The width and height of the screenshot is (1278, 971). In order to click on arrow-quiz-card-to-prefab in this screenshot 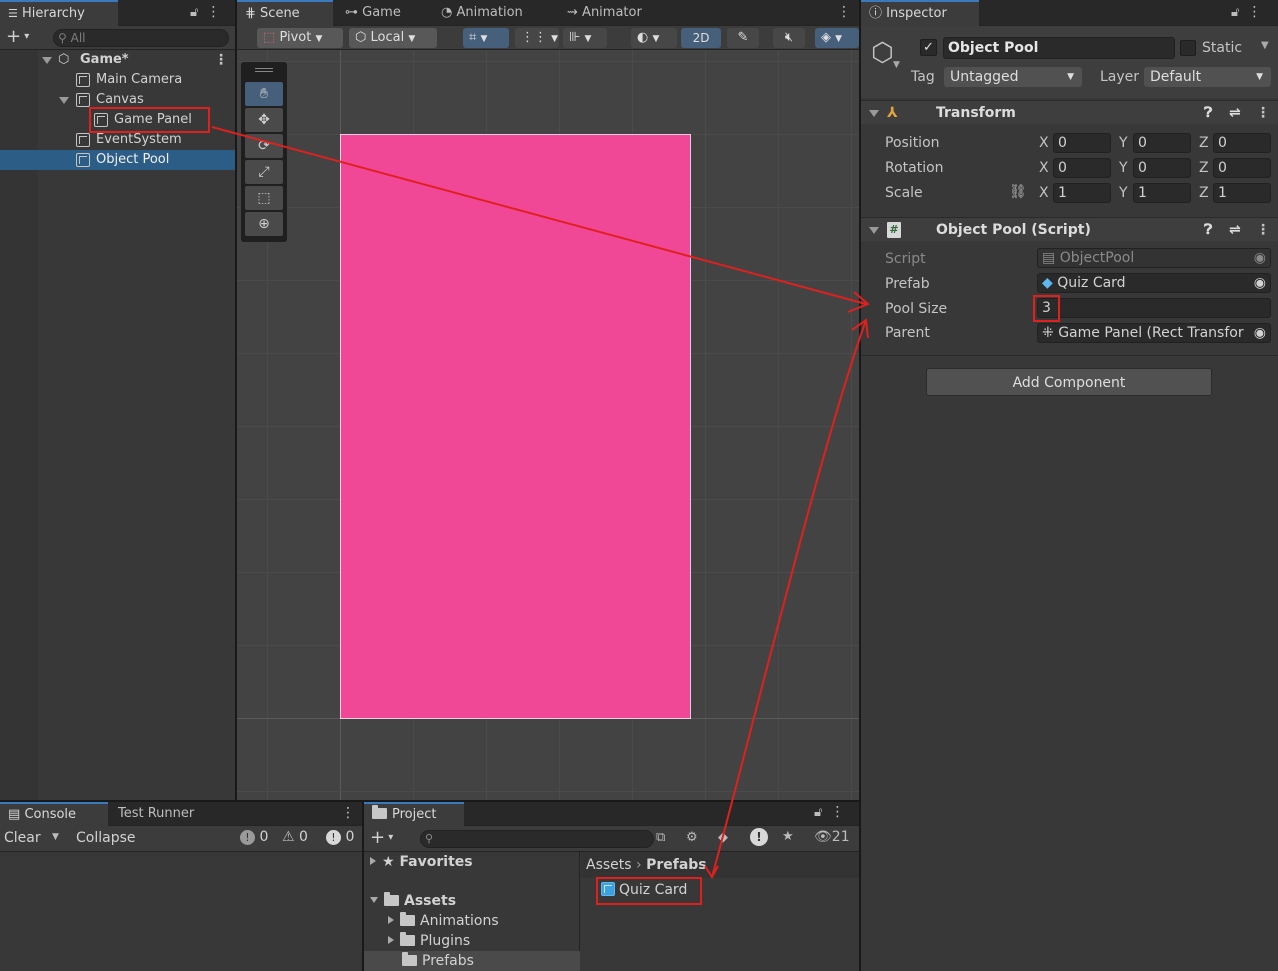, I will do `click(789, 598)`.